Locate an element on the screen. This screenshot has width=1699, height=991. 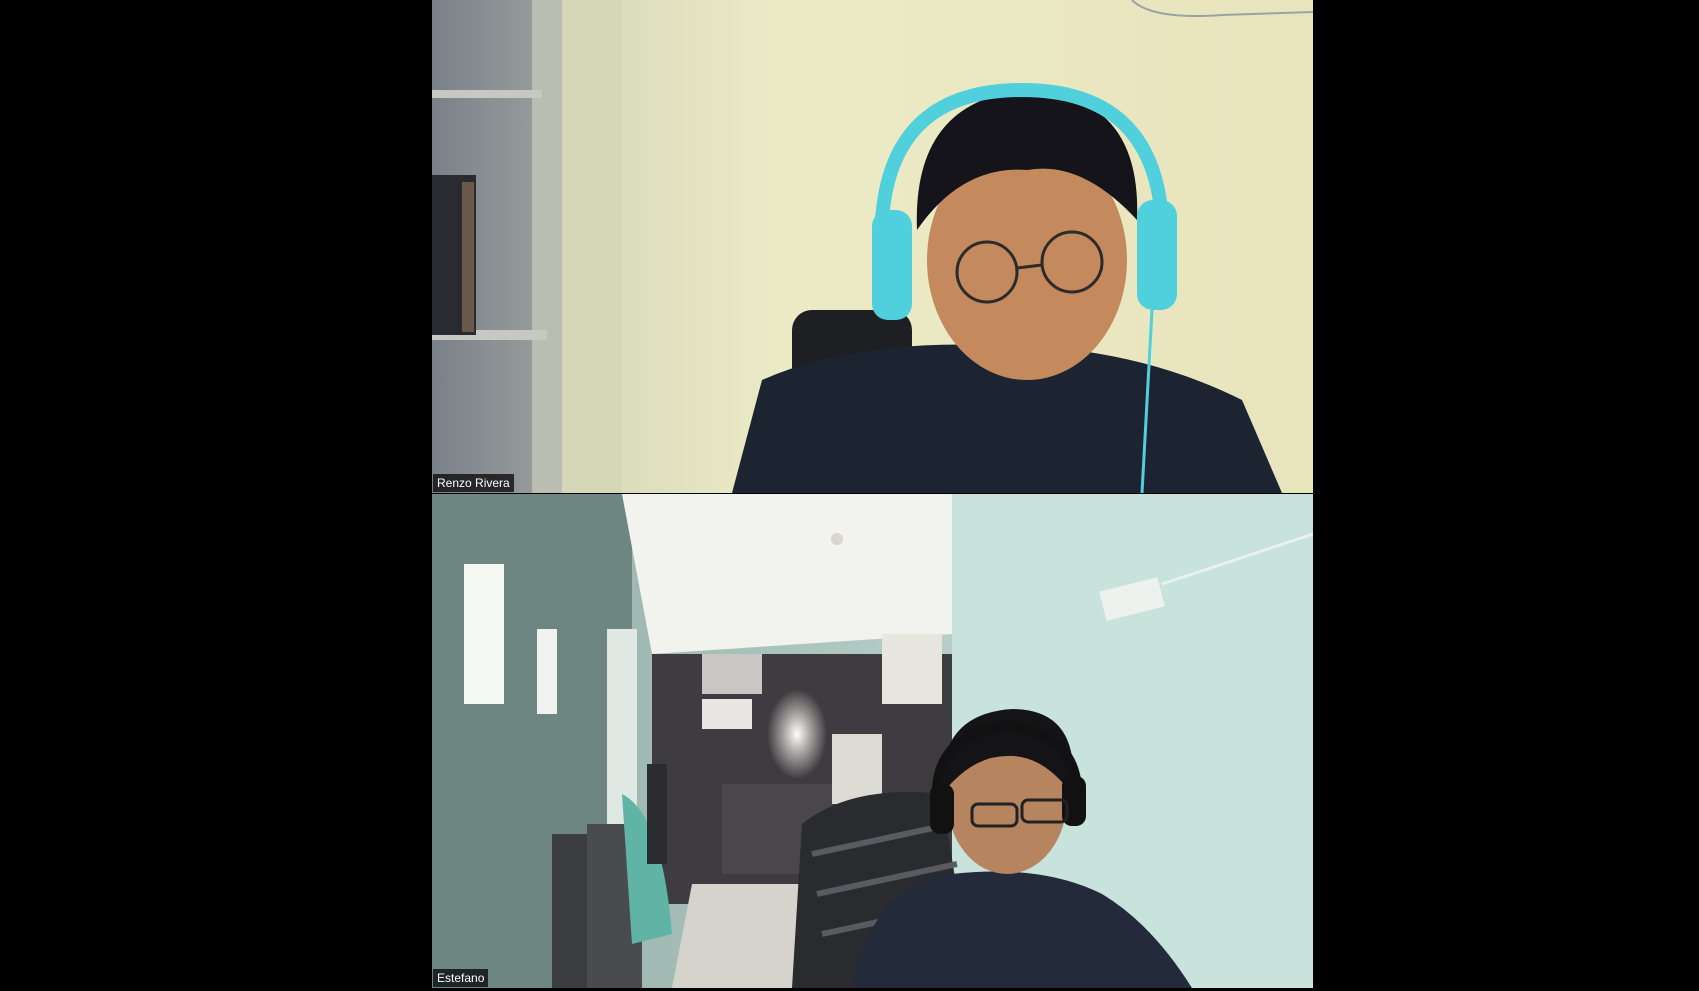
participant-name-label: Estefano is located at coordinates (461, 978).